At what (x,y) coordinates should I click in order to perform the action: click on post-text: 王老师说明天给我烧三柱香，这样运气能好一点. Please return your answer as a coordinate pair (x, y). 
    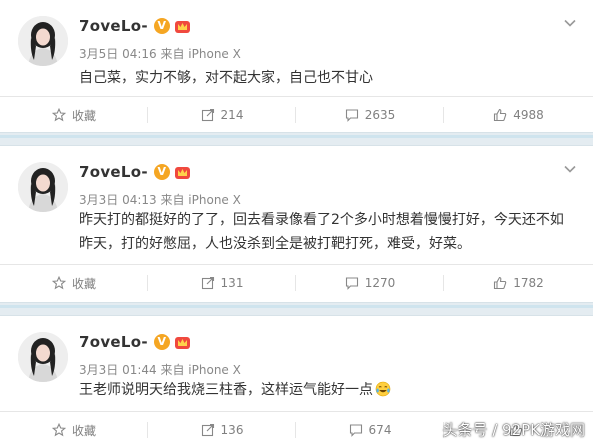
    Looking at the image, I should click on (324, 390).